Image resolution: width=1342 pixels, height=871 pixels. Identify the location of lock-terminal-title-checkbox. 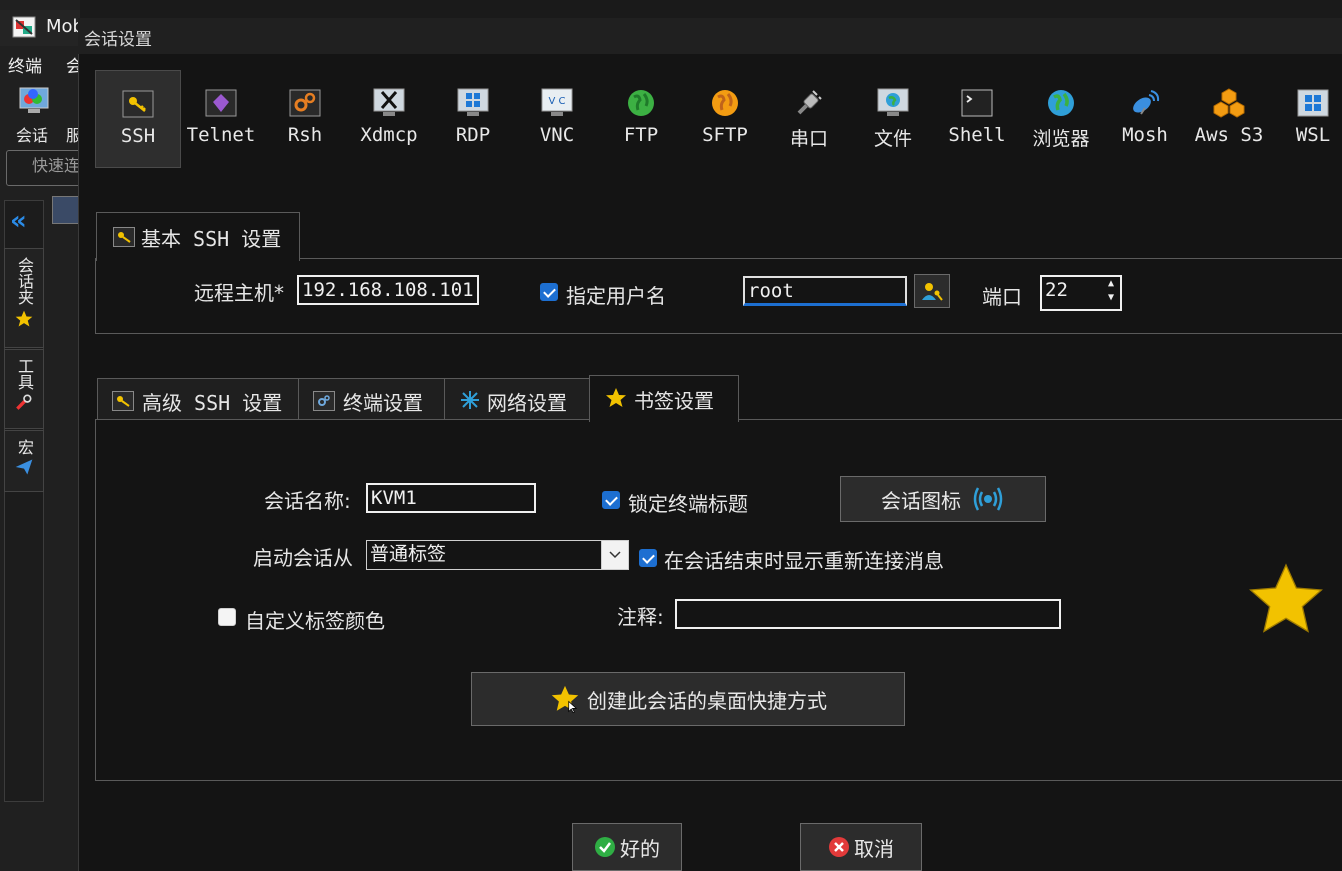
(611, 500).